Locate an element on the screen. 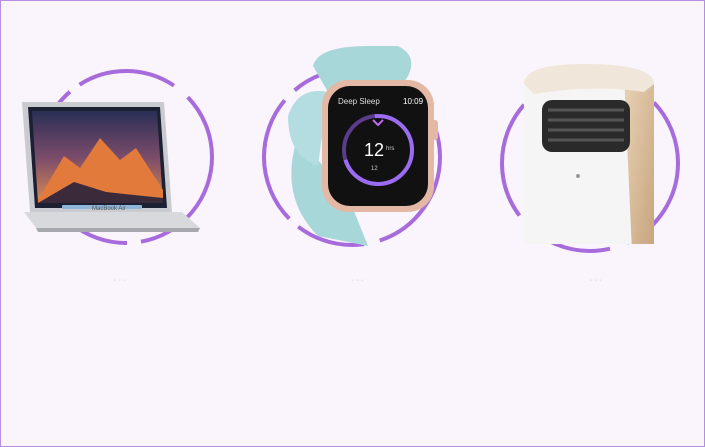 The width and height of the screenshot is (705, 447). watch-unit: hrs is located at coordinates (390, 149).